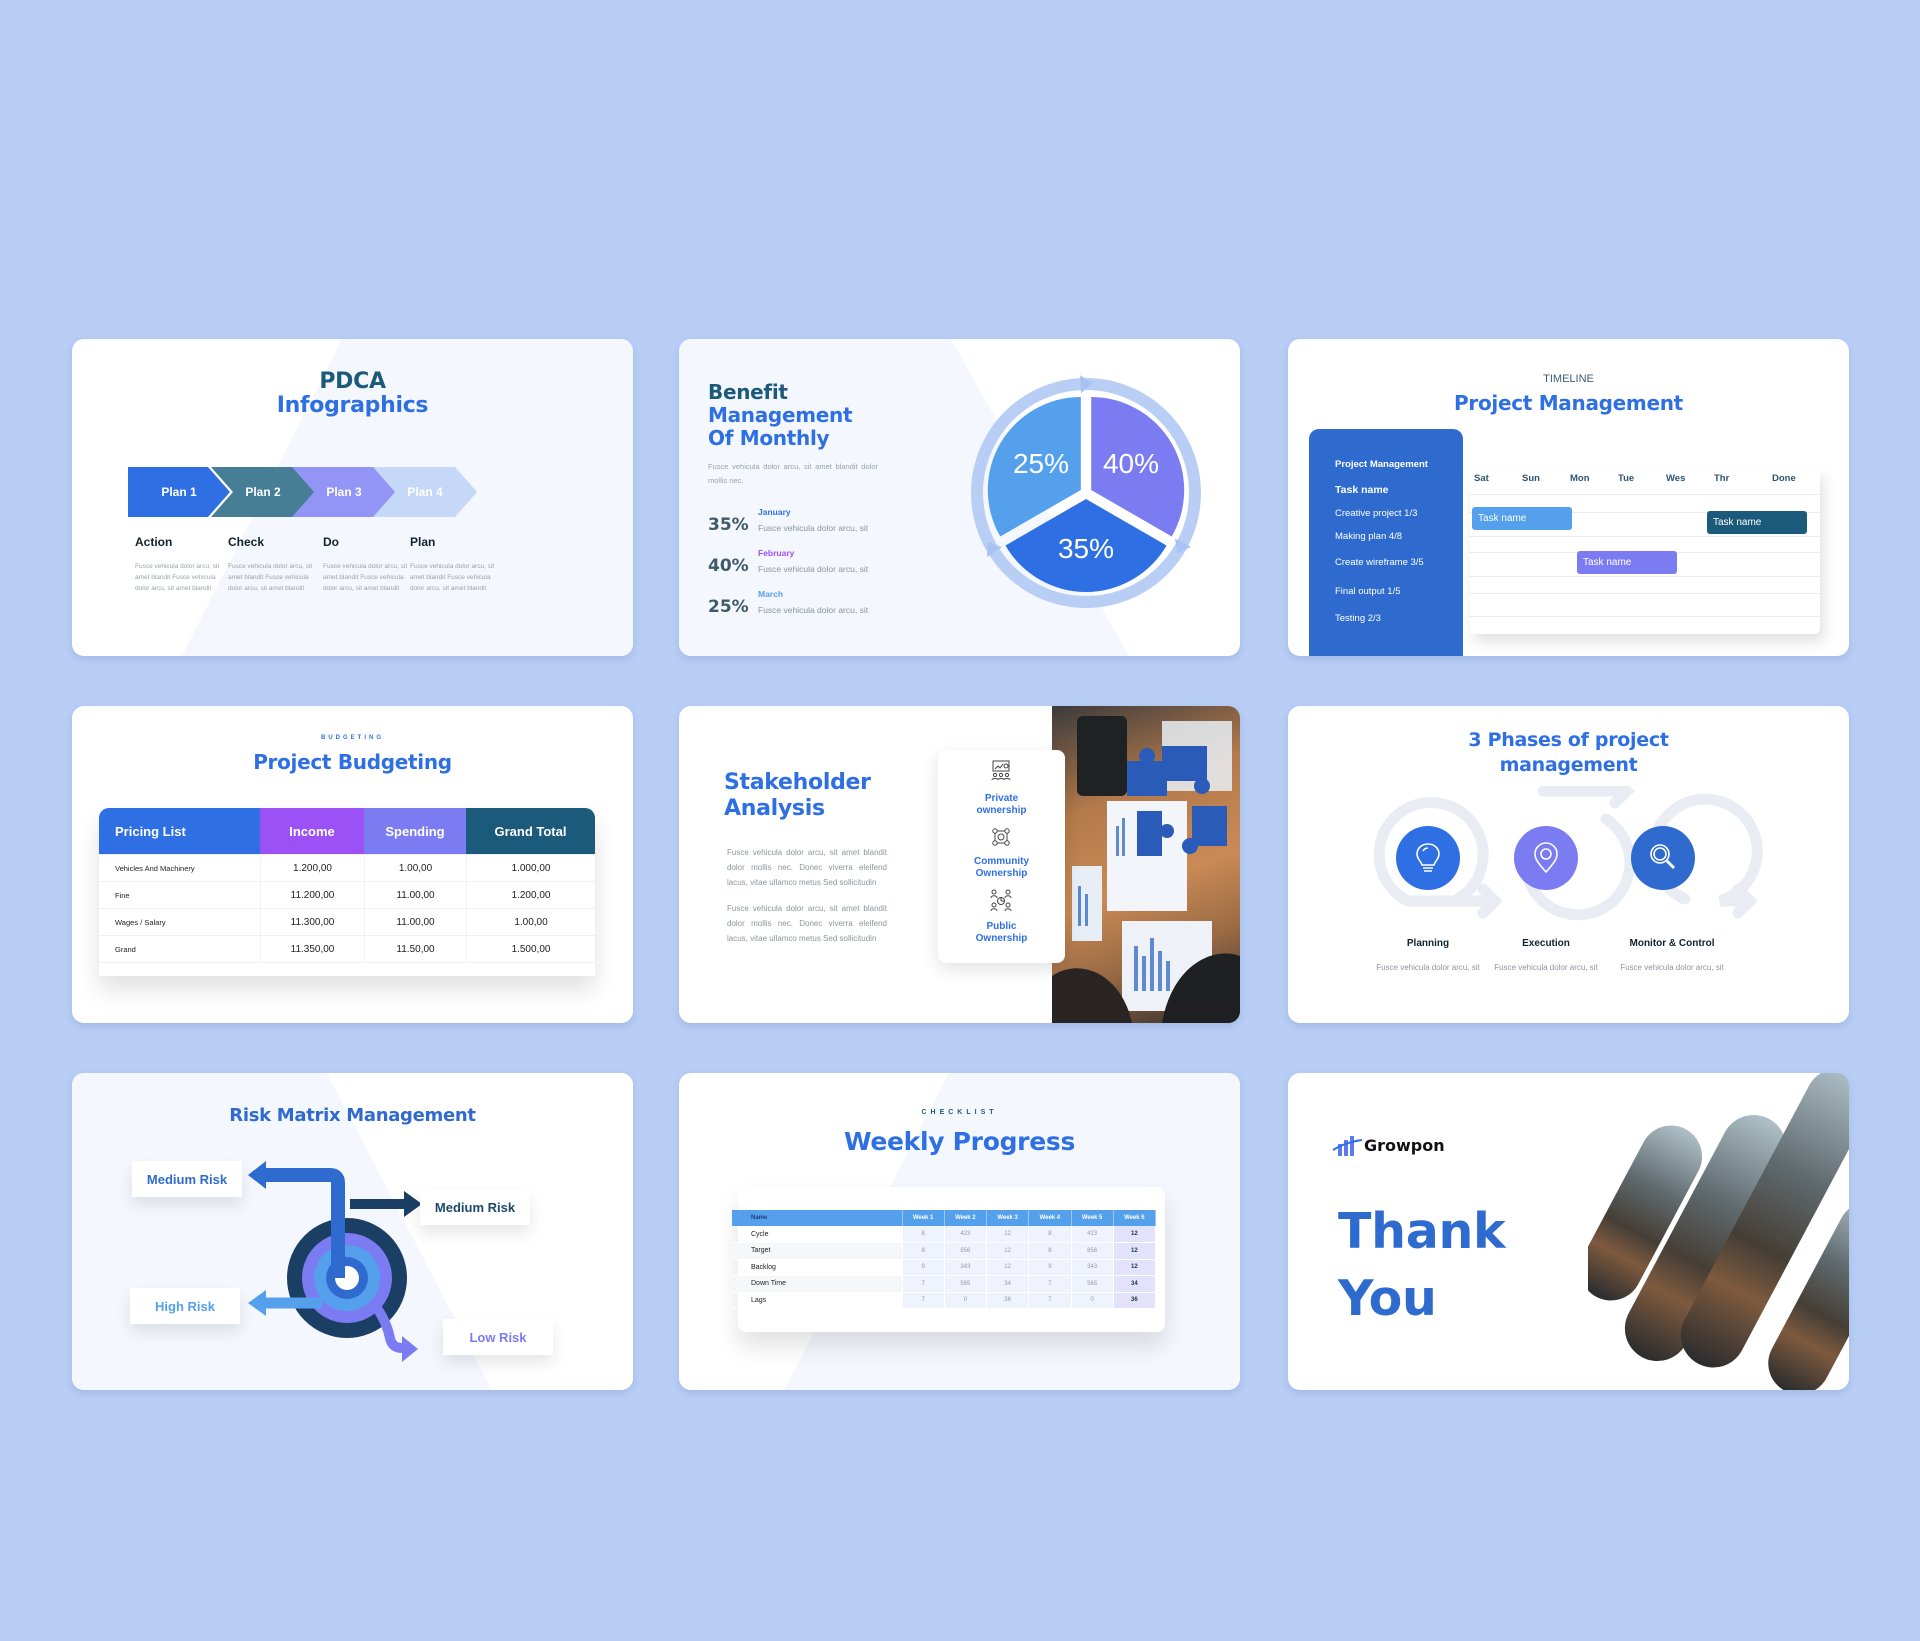  Describe the element at coordinates (498, 1337) in the screenshot. I see `risk-label: Low Risk` at that location.